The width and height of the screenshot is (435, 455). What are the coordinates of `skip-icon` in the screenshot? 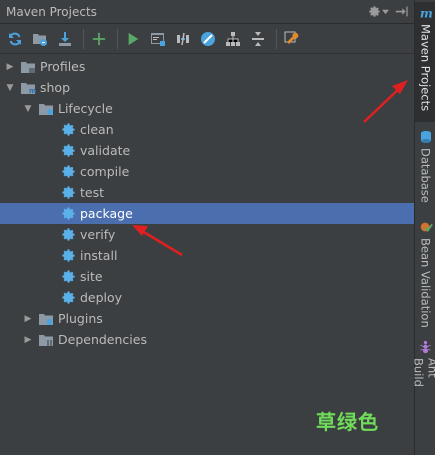 It's located at (208, 38).